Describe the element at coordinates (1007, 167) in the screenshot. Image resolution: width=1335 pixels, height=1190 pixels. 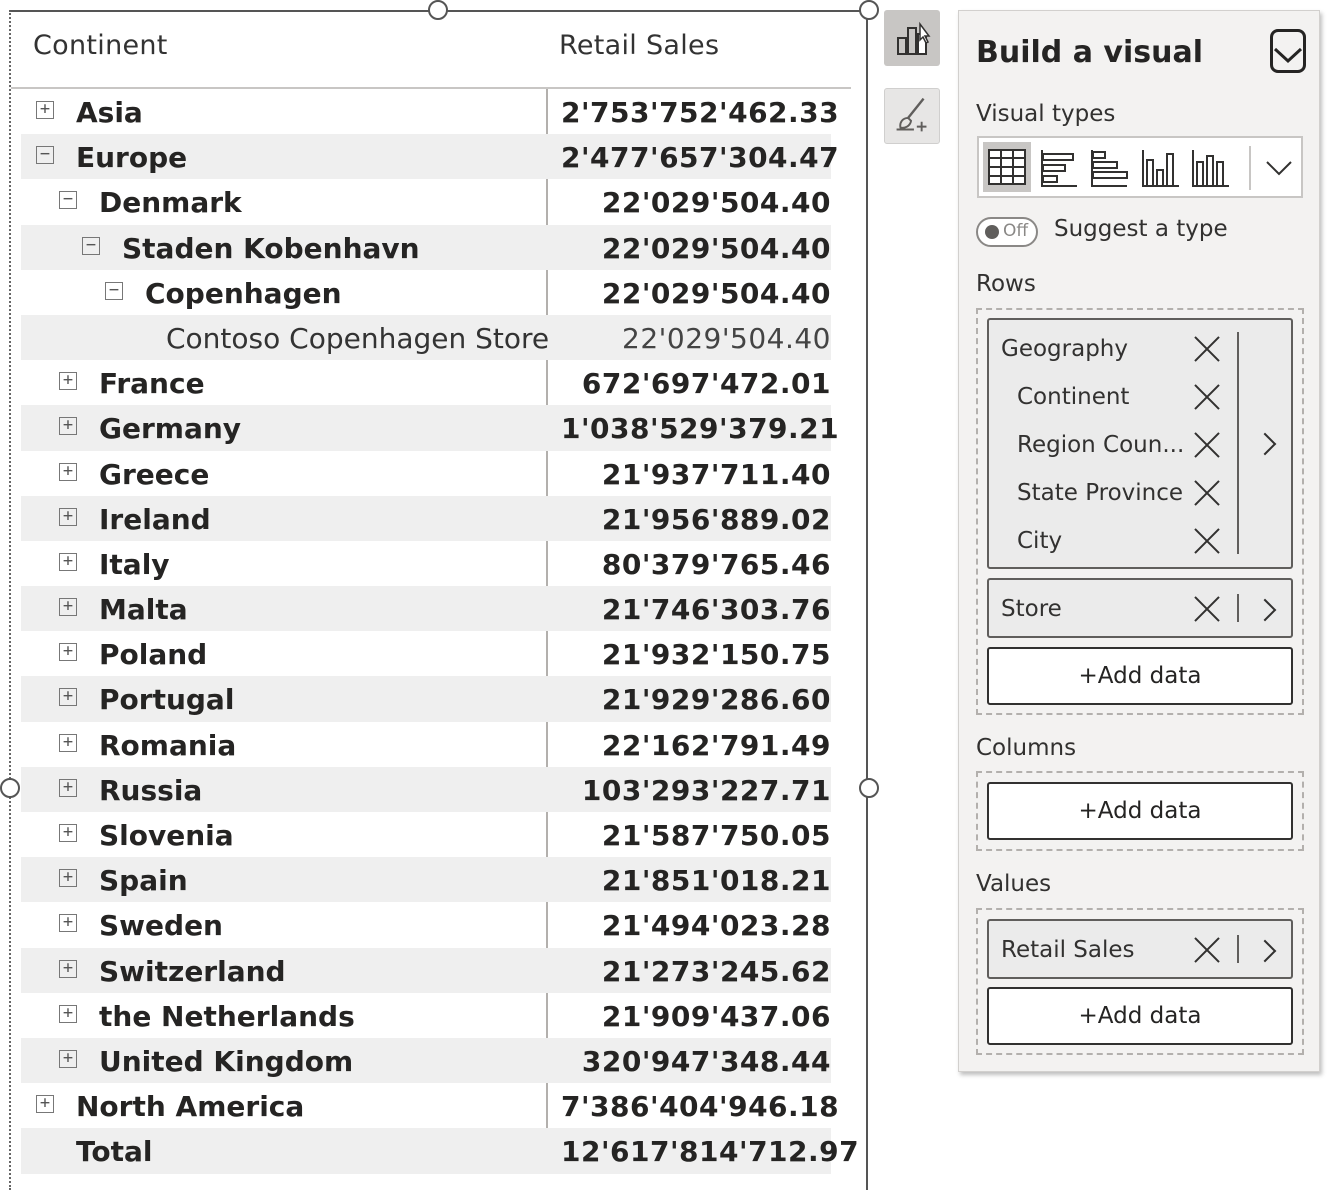
I see `table-visual-button` at that location.